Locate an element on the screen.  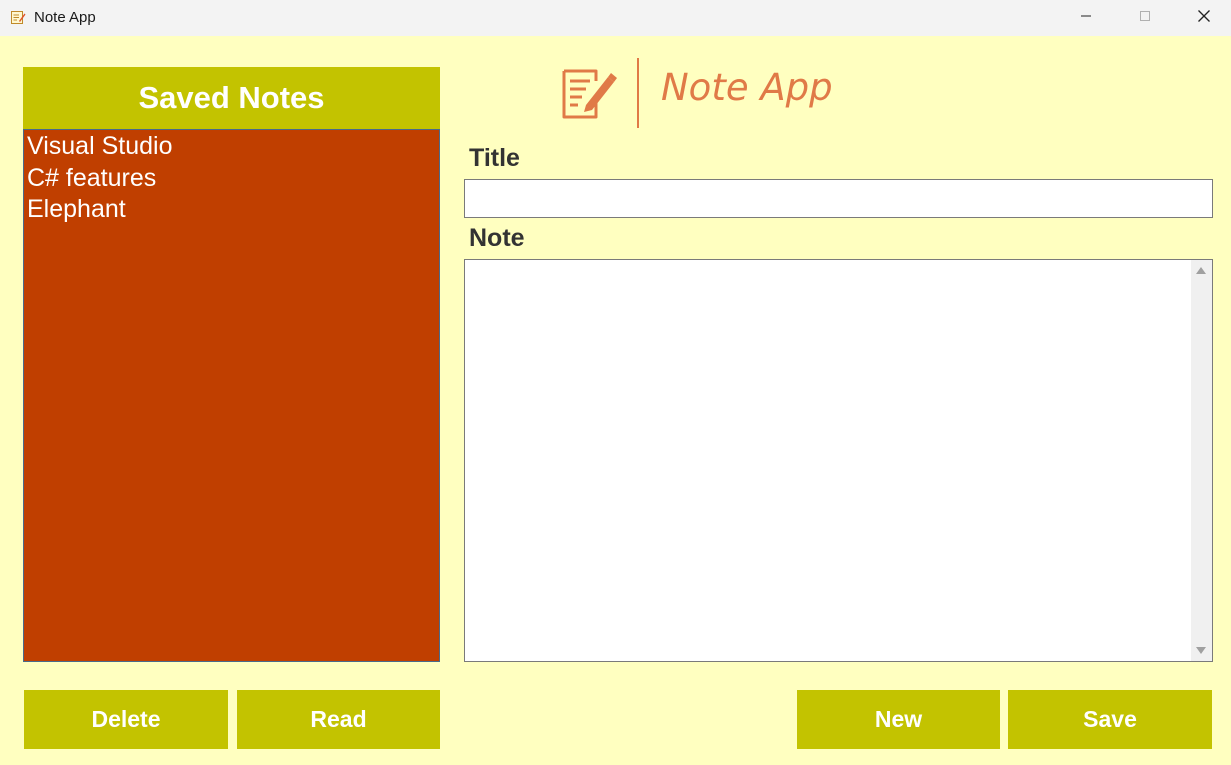
title-input is located at coordinates (838, 198).